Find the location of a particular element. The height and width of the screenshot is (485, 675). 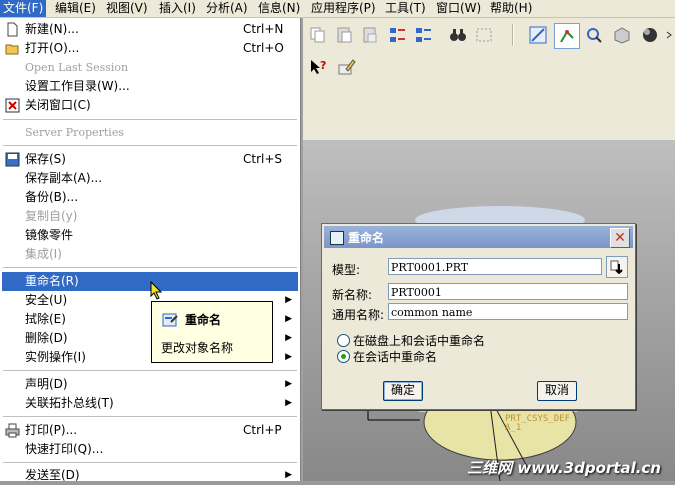

menu-info: 信息(N) is located at coordinates (279, 8).